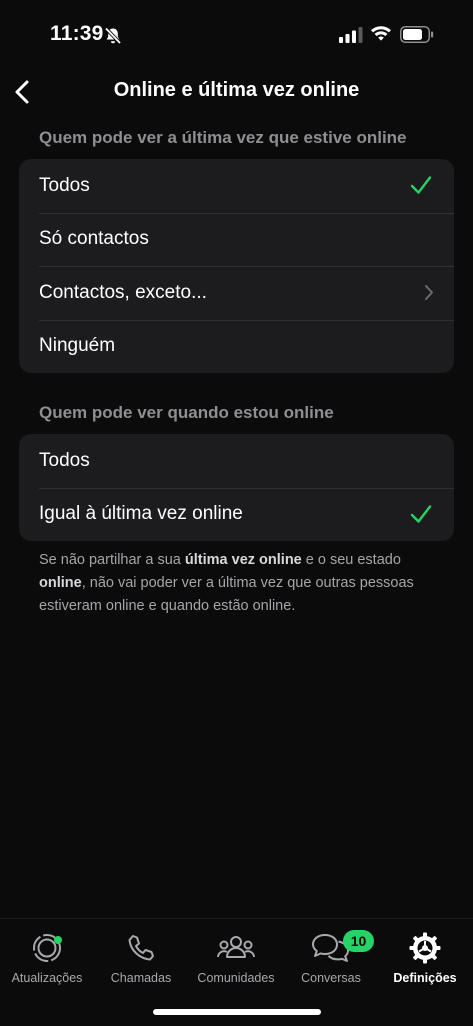 The width and height of the screenshot is (473, 1026). Describe the element at coordinates (236, 239) in the screenshot. I see `last-seen-option-contacts: Só contactos` at that location.